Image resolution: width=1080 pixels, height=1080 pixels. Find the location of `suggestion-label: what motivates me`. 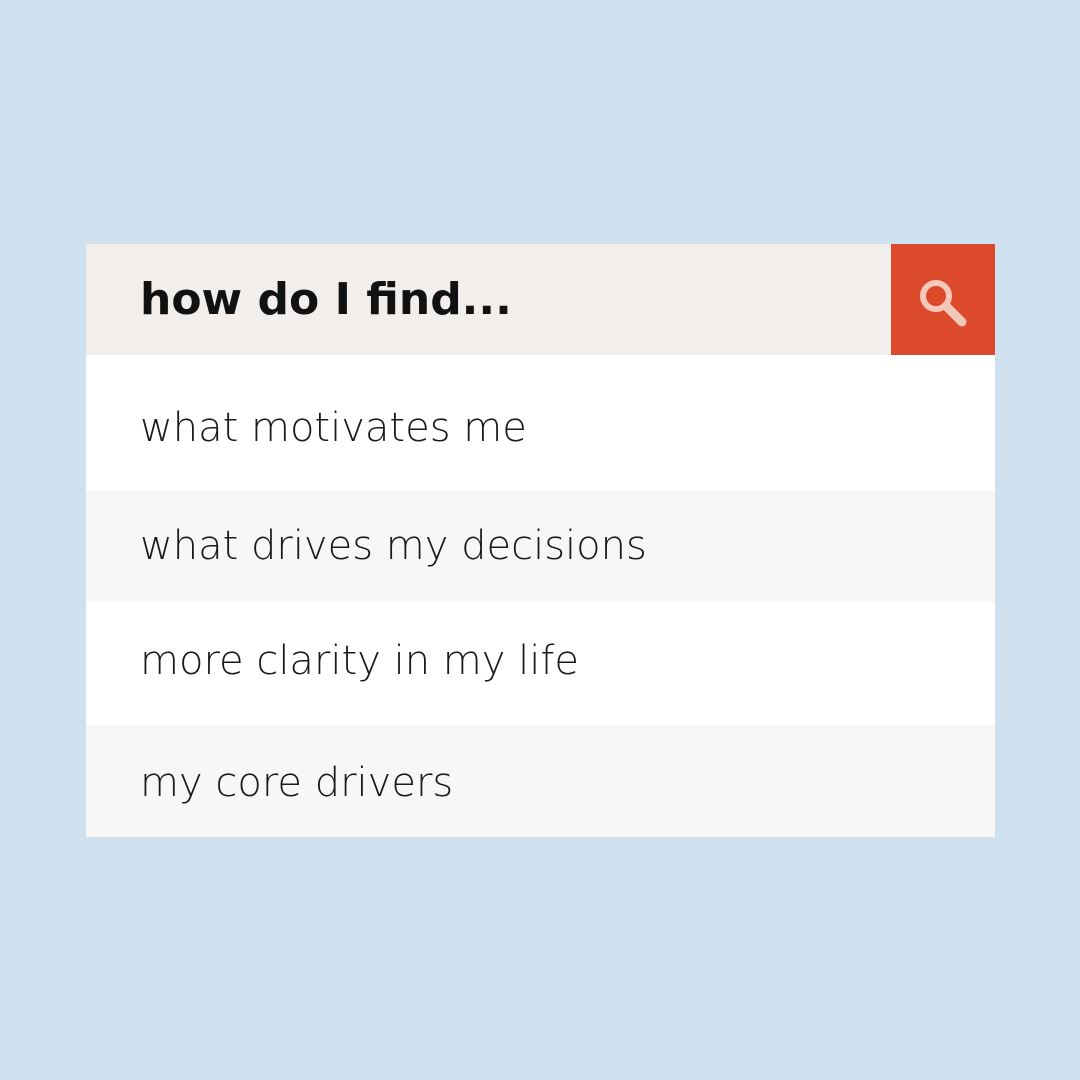

suggestion-label: what motivates me is located at coordinates (333, 428).